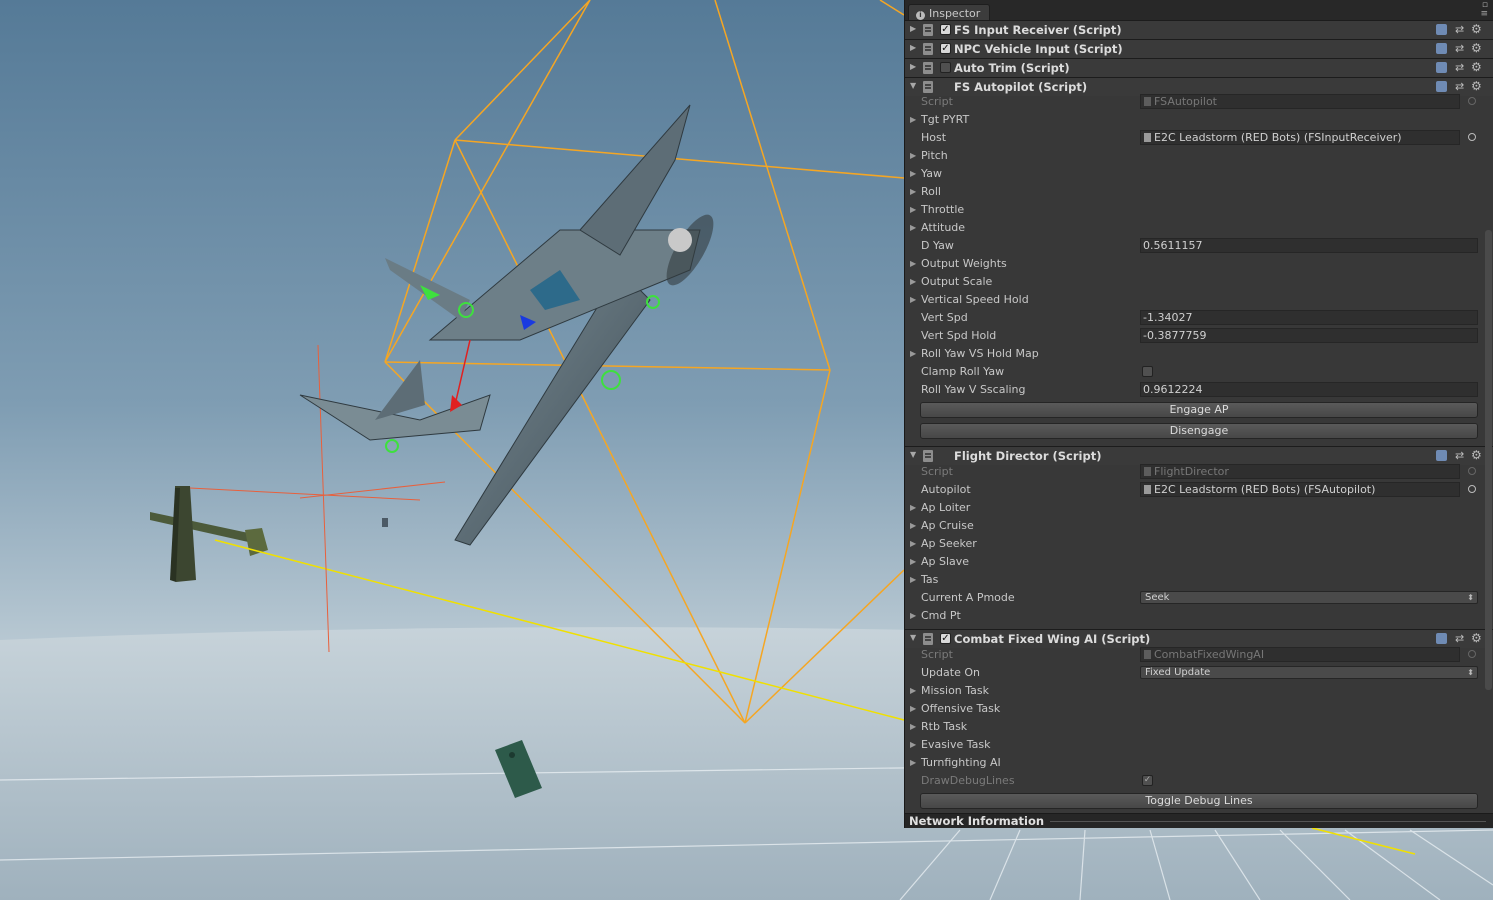  What do you see at coordinates (1199, 431) in the screenshot?
I see `disengage-button: Disengage` at bounding box center [1199, 431].